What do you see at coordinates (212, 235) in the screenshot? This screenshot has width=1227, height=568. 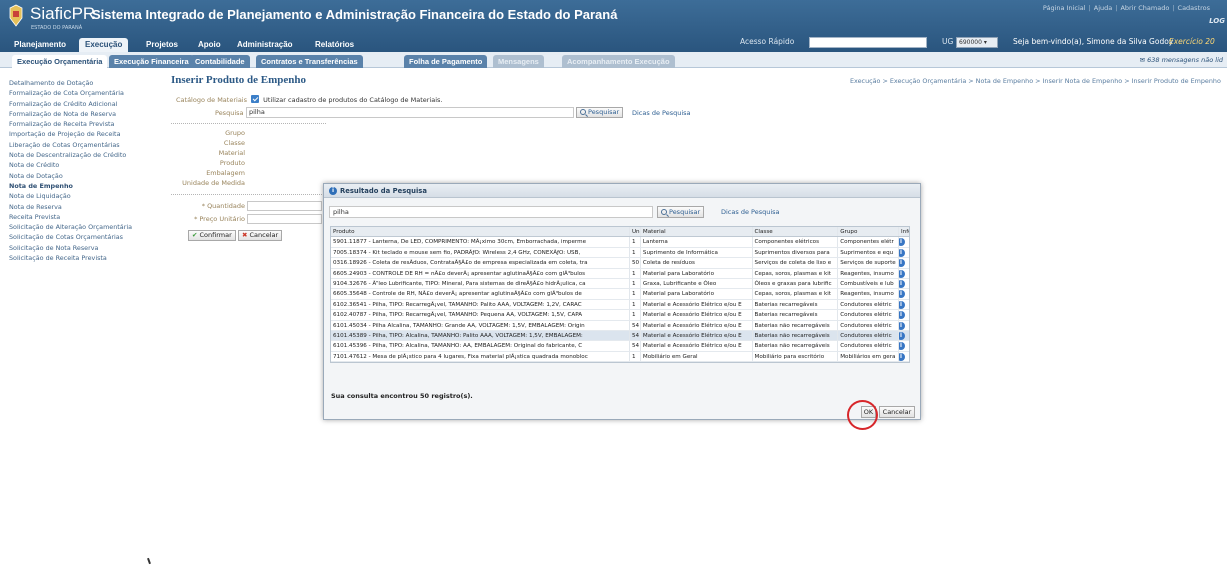 I see `confirm-button: ✔ Confirmar` at bounding box center [212, 235].